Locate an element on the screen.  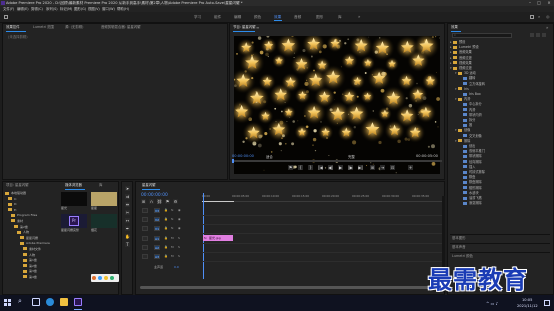
track-lane-v1 is located at coordinates (322, 229).